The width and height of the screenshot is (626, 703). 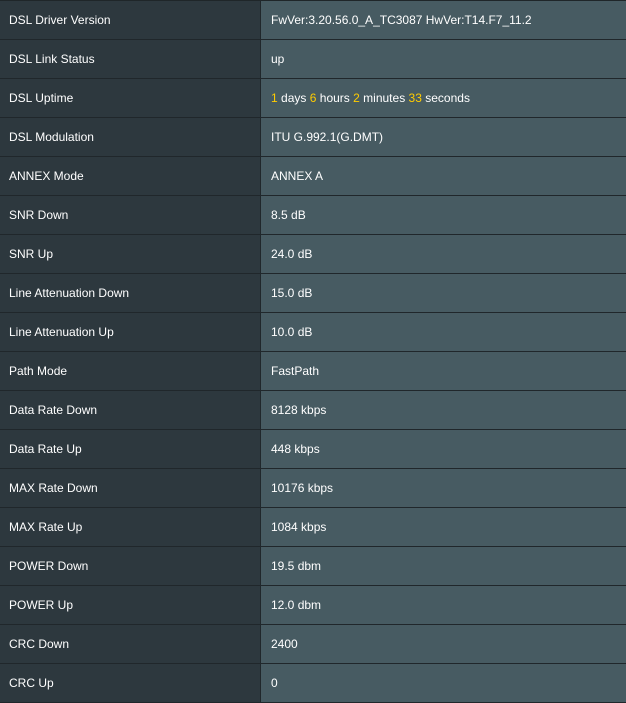 I want to click on table-row: Data Rate Down 8128 kbps, so click(x=313, y=410).